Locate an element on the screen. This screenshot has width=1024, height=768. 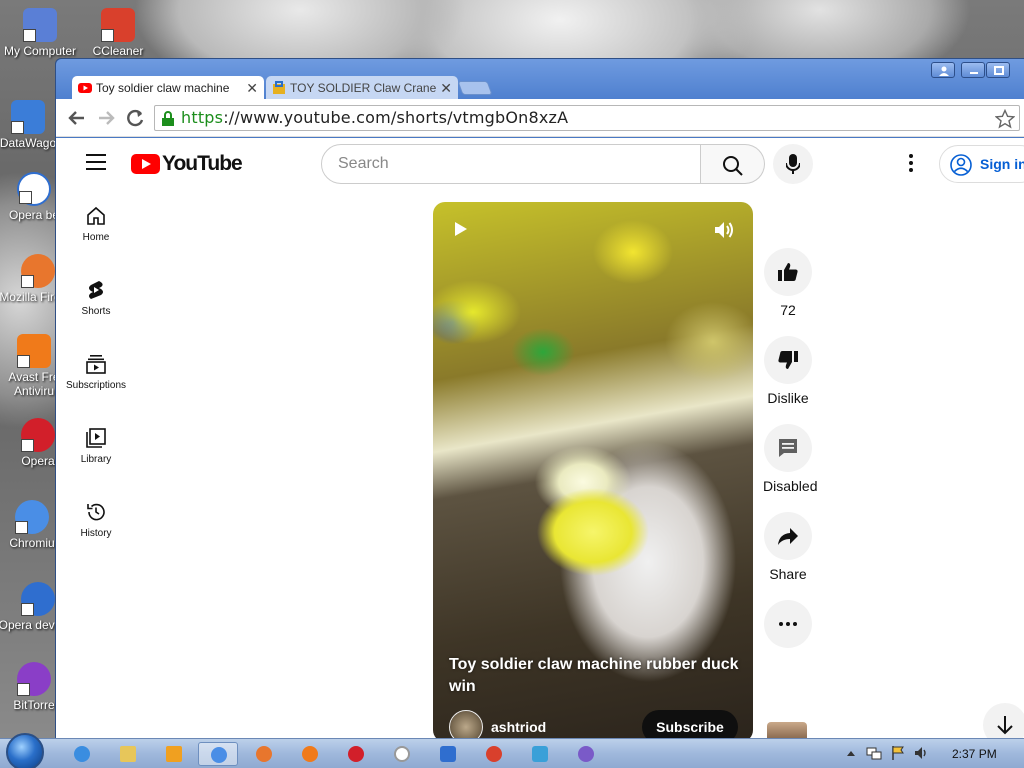
tray-expand-icon is located at coordinates (851, 753).